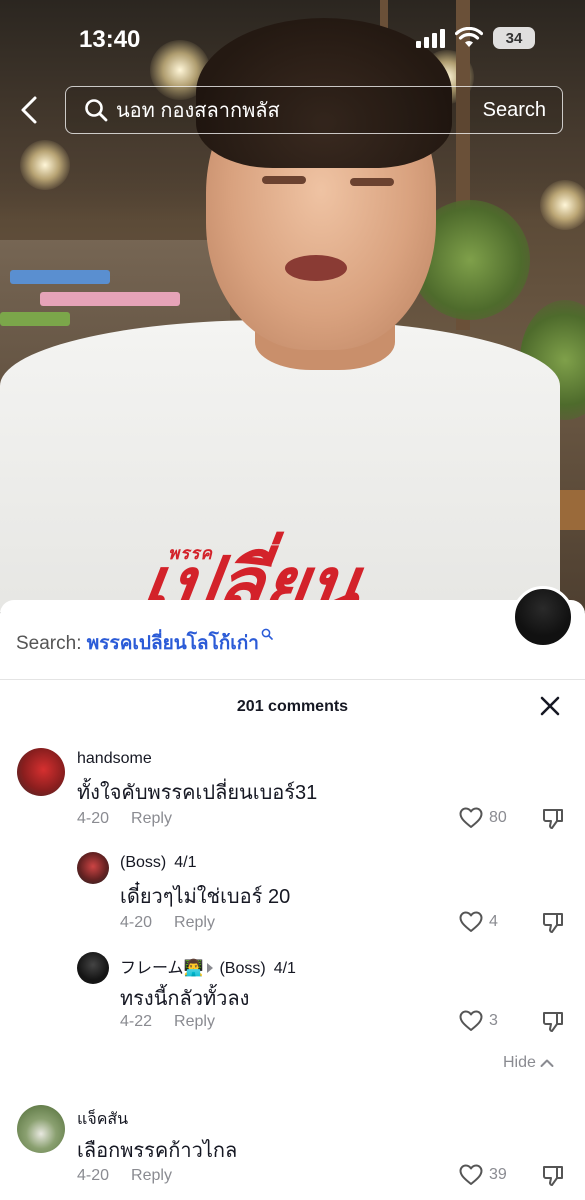 The height and width of the screenshot is (1200, 585). Describe the element at coordinates (185, 999) in the screenshot. I see `comment-text: ทรงนี้กลัวทั้วลง` at that location.